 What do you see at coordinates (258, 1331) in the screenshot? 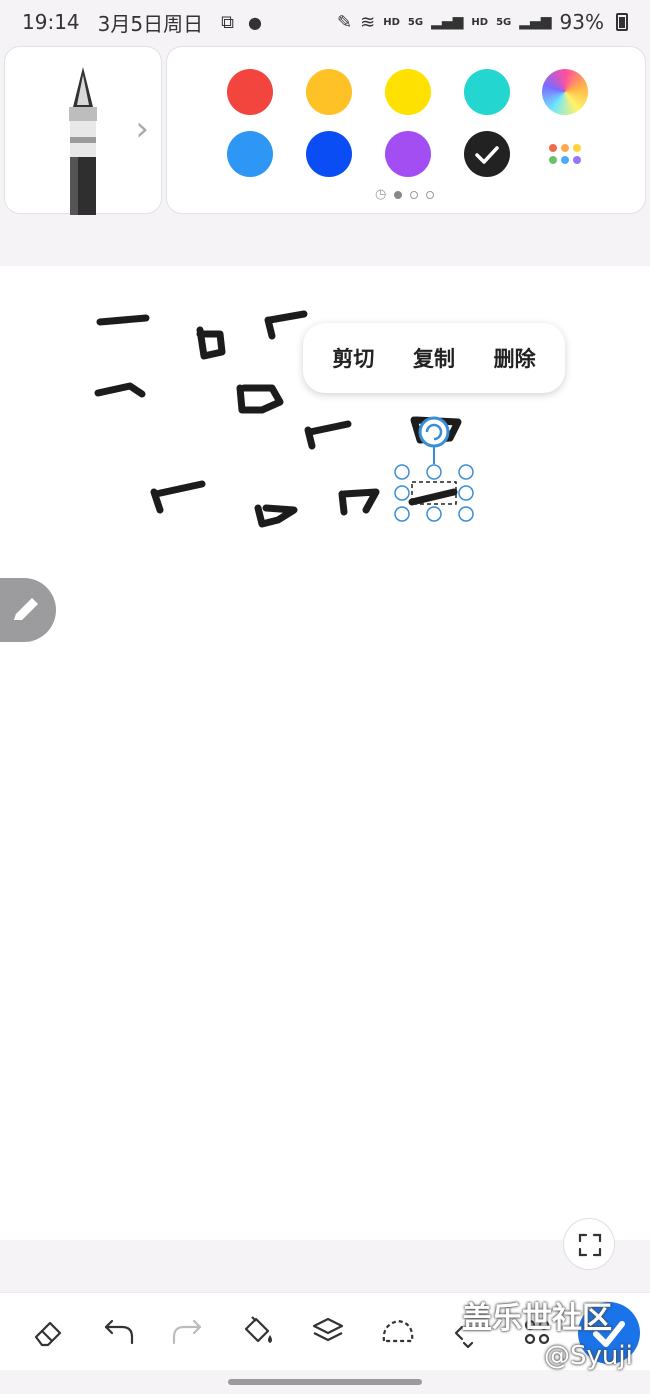
I see `fill-icon` at bounding box center [258, 1331].